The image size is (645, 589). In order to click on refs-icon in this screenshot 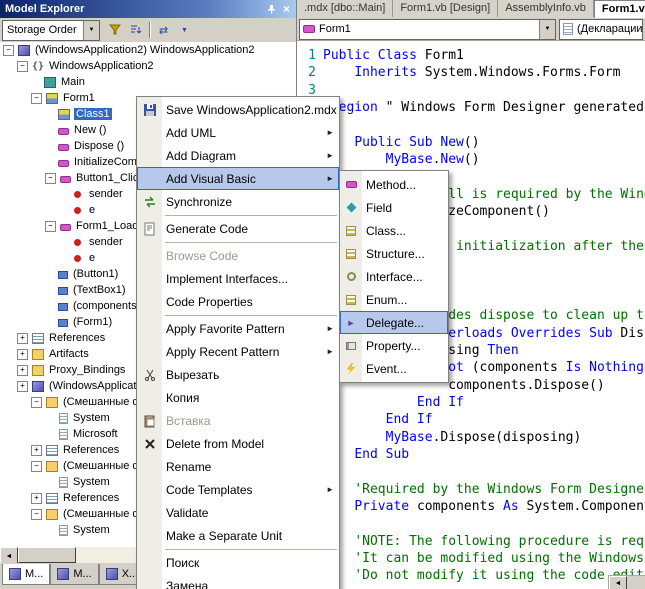, I will do `click(52, 450)`.